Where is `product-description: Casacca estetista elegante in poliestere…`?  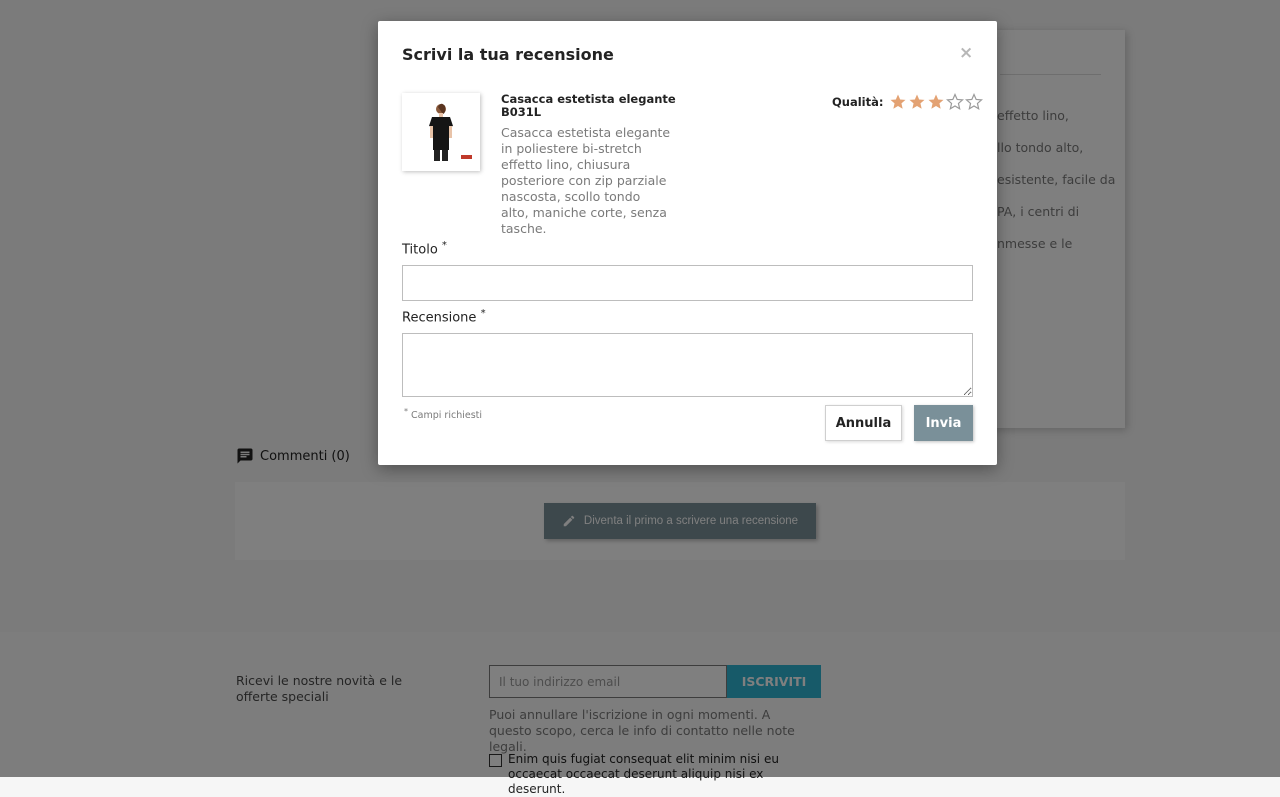 product-description: Casacca estetista elegante in poliestere… is located at coordinates (586, 180).